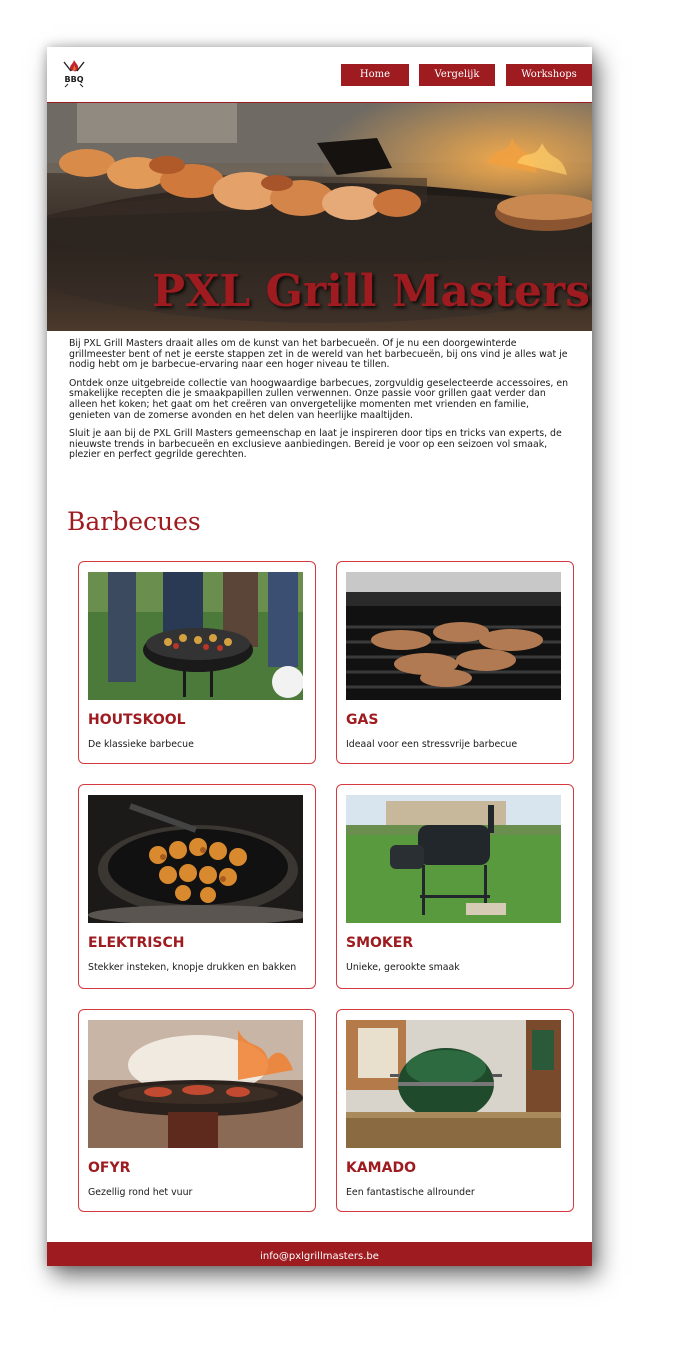 This screenshot has height=1361, width=687. What do you see at coordinates (381, 1168) in the screenshot?
I see `card-title: KAMADO` at bounding box center [381, 1168].